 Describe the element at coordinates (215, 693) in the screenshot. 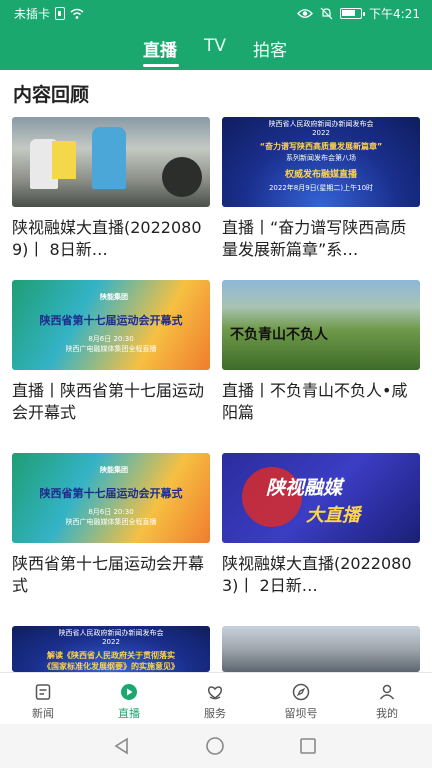

I see `service-heart-icon` at that location.